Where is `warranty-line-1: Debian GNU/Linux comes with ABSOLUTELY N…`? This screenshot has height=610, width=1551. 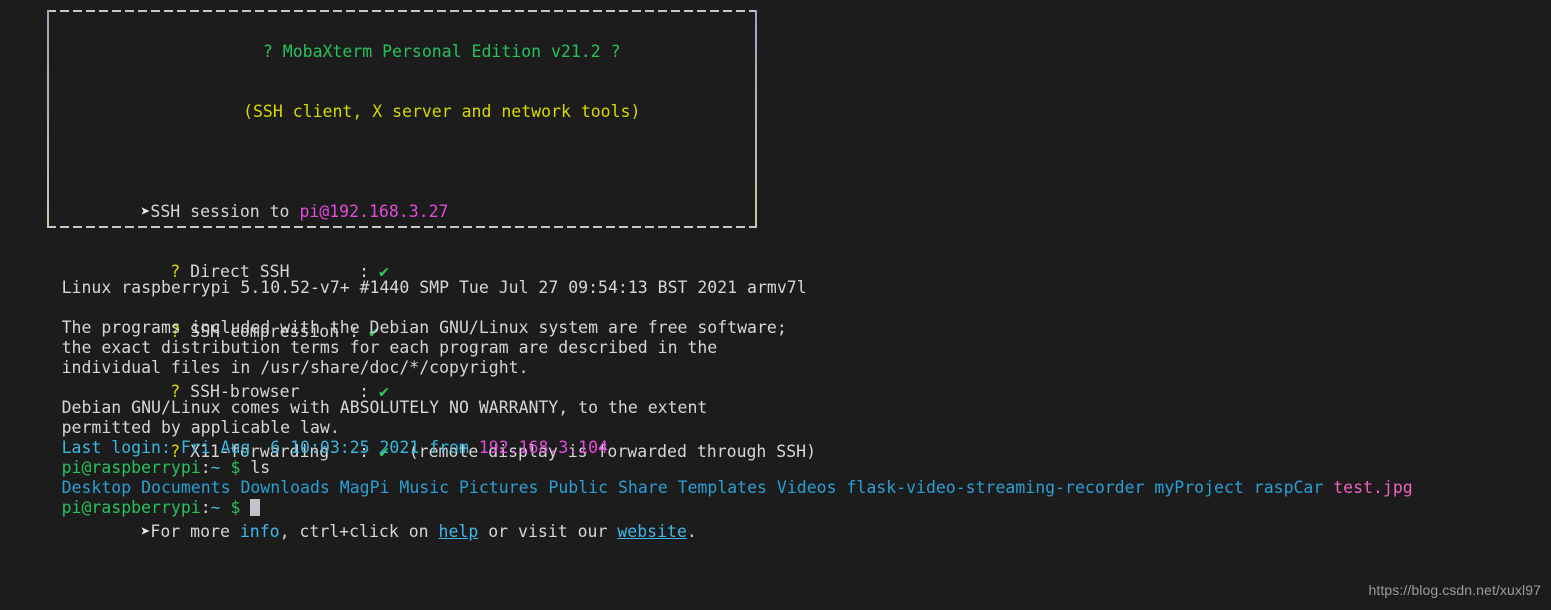 warranty-line-1: Debian GNU/Linux comes with ABSOLUTELY N… is located at coordinates (776, 397).